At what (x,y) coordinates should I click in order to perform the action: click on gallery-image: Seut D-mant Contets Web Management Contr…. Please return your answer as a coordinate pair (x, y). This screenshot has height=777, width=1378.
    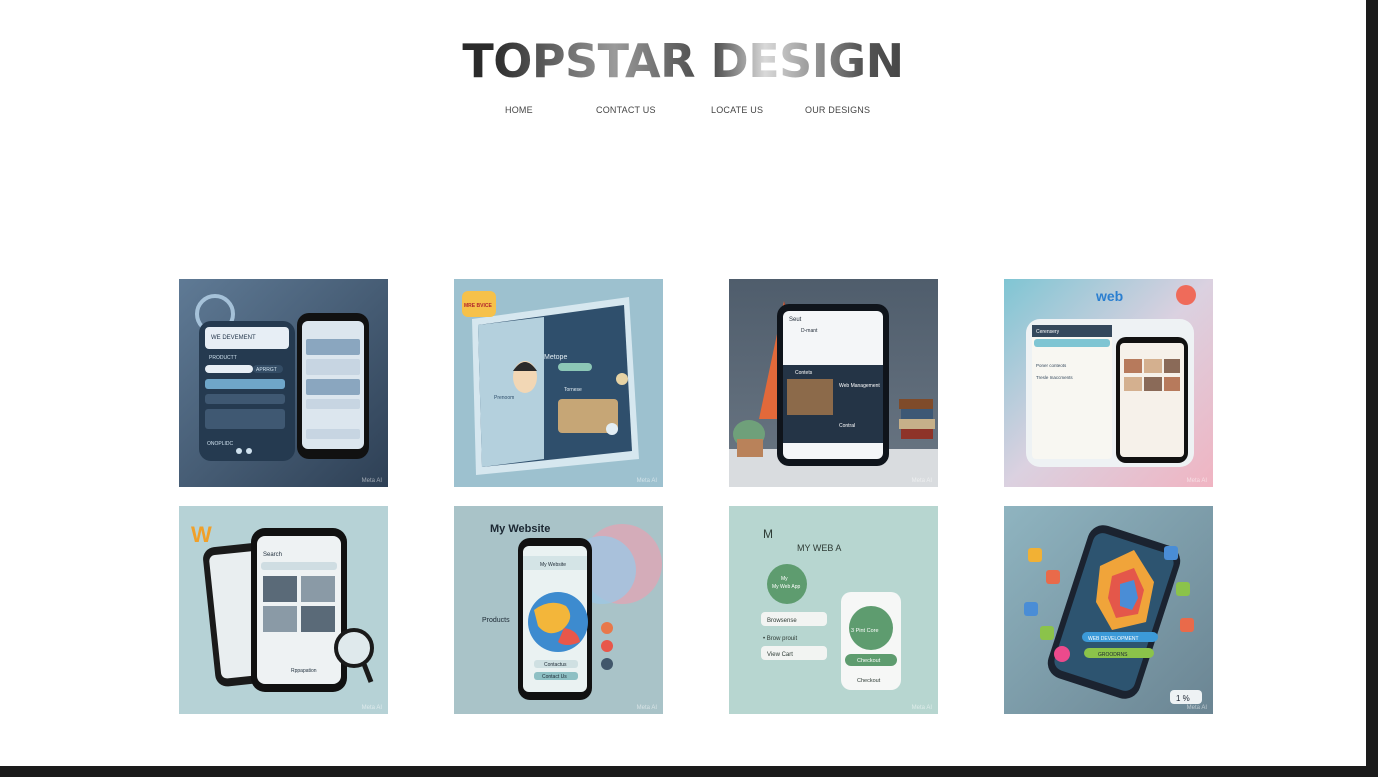
    Looking at the image, I should click on (833, 383).